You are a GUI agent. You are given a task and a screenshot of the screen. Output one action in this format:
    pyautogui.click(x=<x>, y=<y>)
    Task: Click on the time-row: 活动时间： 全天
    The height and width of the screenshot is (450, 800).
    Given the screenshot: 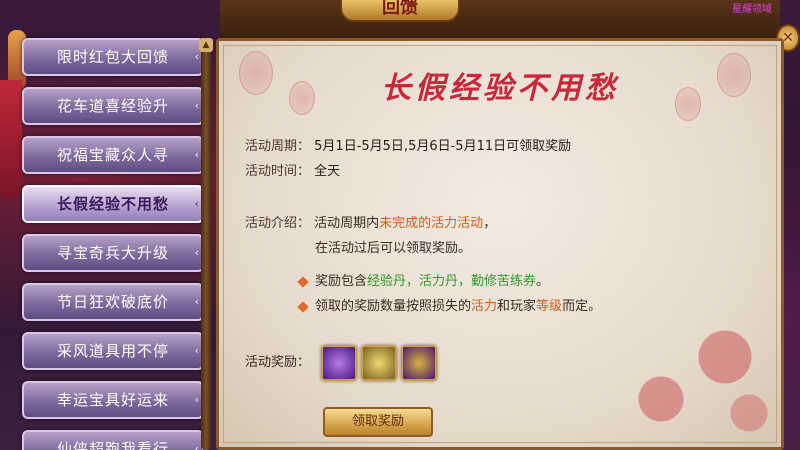 What is the action you would take?
    pyautogui.click(x=292, y=169)
    